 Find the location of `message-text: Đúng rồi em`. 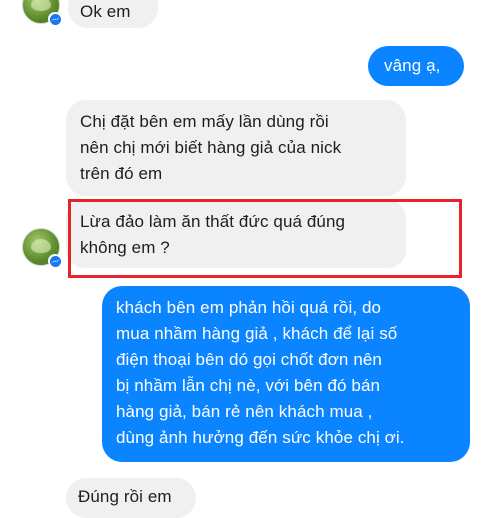

message-text: Đúng rồi em is located at coordinates (125, 496).